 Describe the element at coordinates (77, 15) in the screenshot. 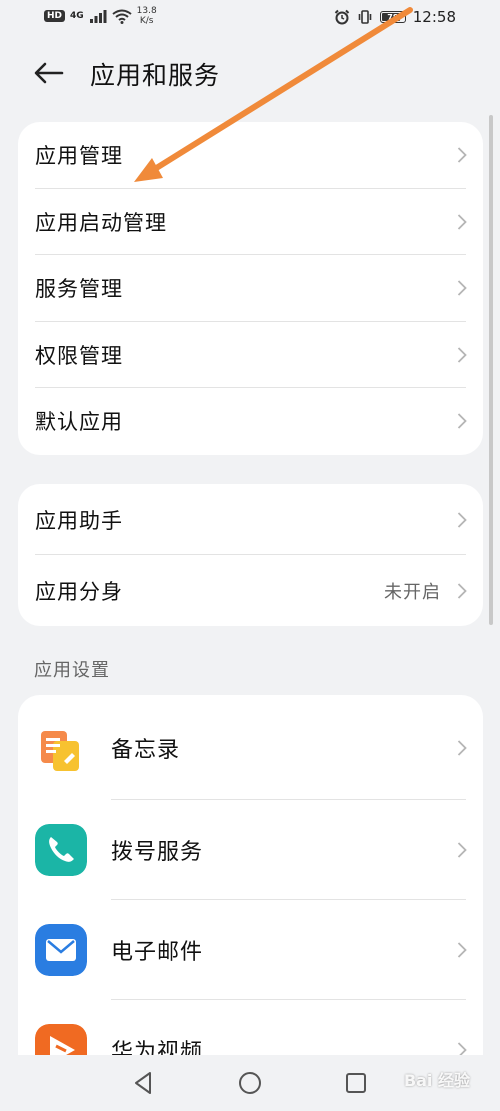

I see `network-type: 4G` at that location.